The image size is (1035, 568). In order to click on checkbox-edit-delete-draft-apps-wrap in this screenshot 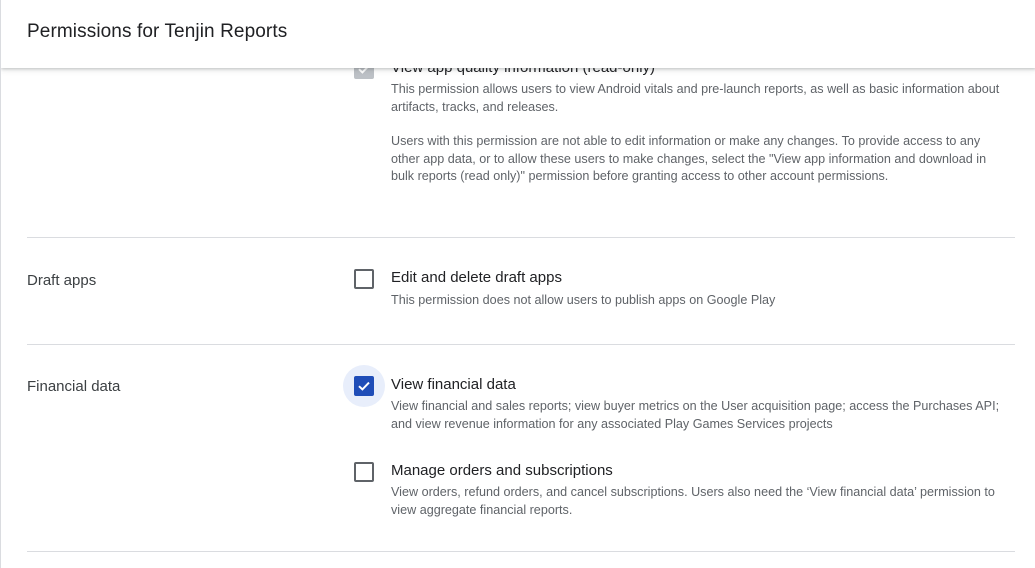, I will do `click(364, 279)`.